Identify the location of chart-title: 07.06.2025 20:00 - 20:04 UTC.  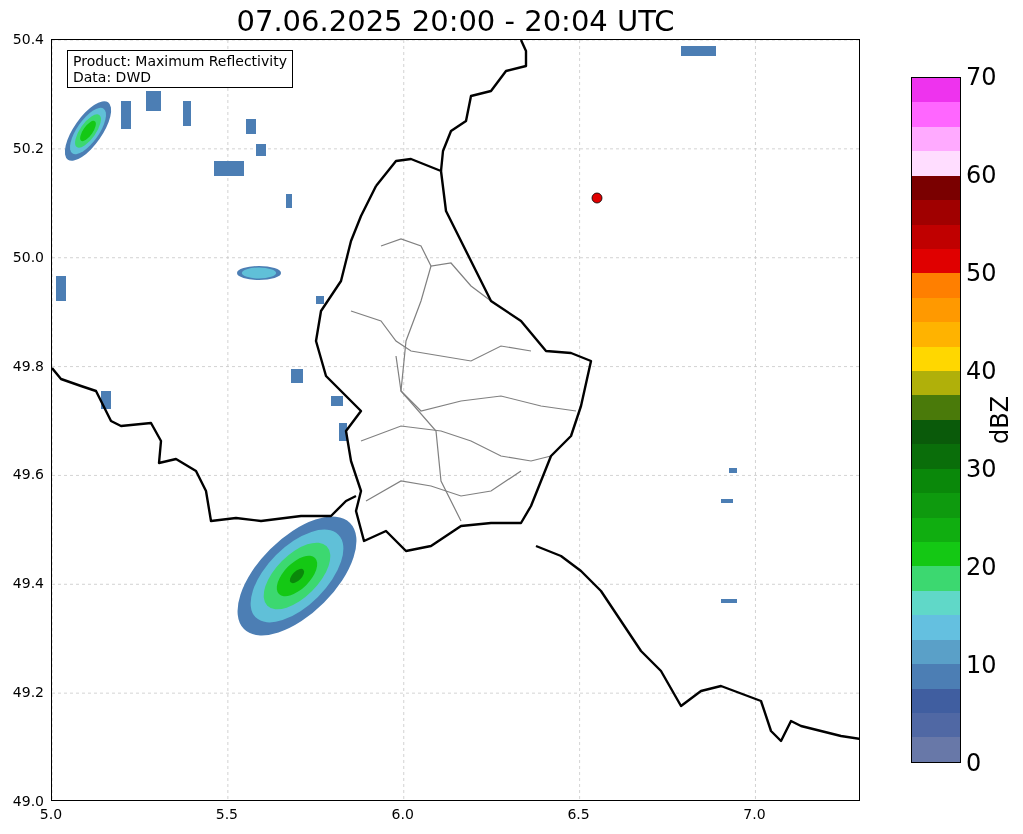
(455, 21).